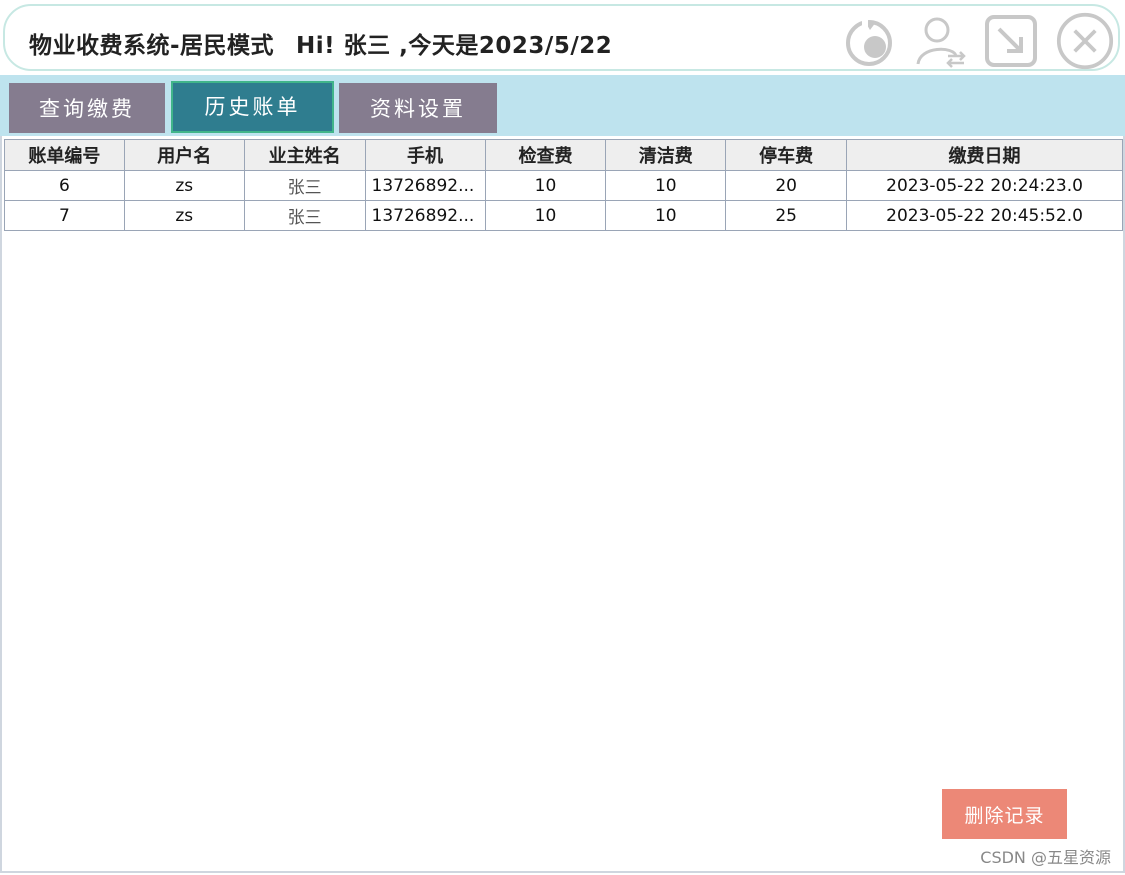 This screenshot has height=875, width=1125. Describe the element at coordinates (425, 155) in the screenshot. I see `column-header-phone: 手机` at that location.